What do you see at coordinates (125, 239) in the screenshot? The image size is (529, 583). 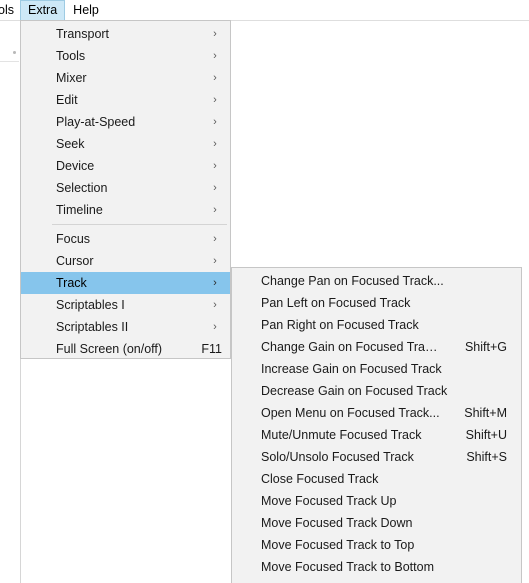 I see `menu-item-focus: Focus ›` at bounding box center [125, 239].